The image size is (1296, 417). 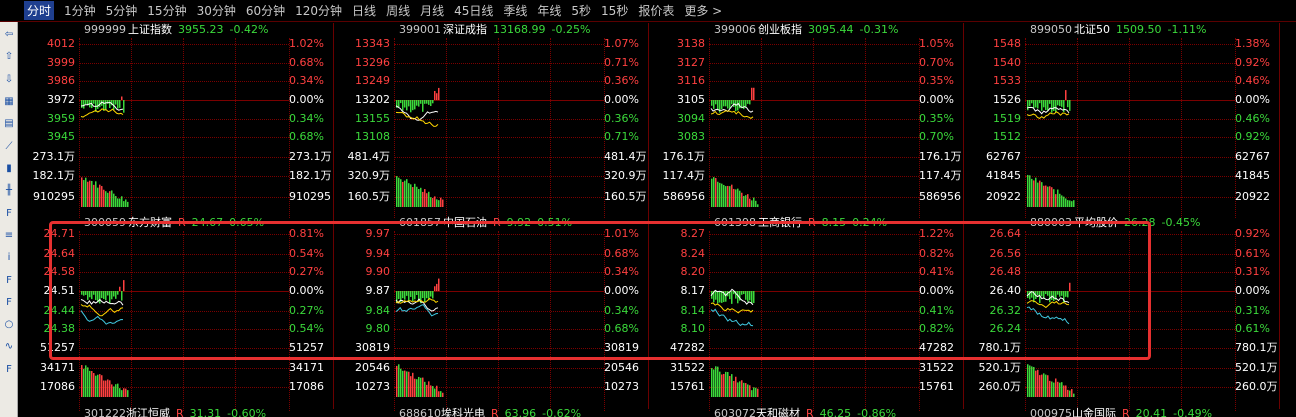 I want to click on panel-header-000975: 000975山金国际 R 20.41 -0.49%, so click(x=1121, y=412).